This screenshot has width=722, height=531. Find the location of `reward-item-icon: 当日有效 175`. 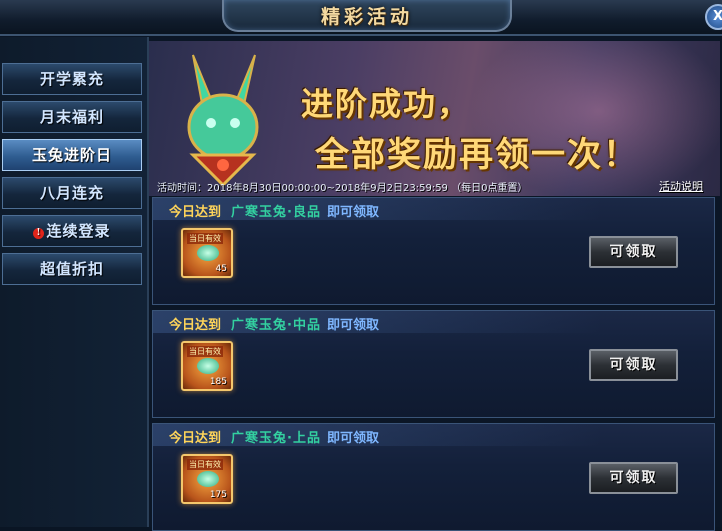

reward-item-icon: 当日有效 175 is located at coordinates (207, 479).